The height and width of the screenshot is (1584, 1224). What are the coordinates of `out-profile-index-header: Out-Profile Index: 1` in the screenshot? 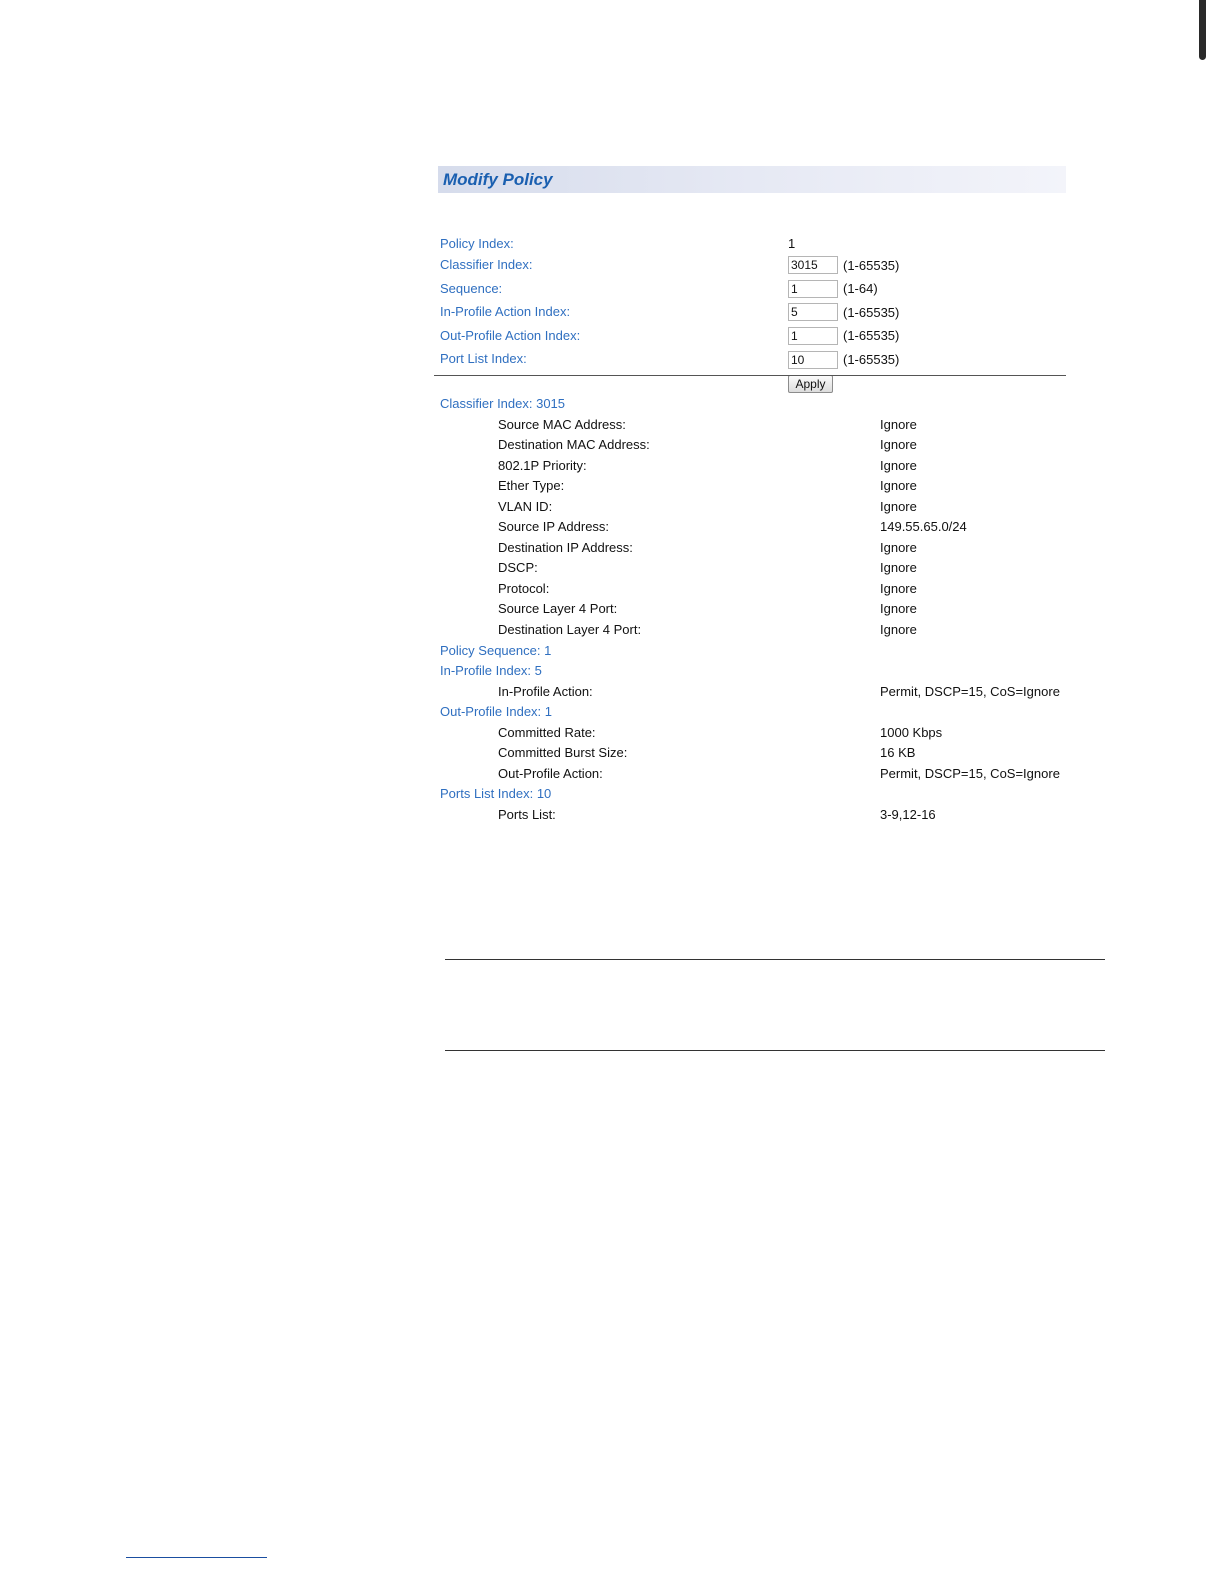 It's located at (496, 712).